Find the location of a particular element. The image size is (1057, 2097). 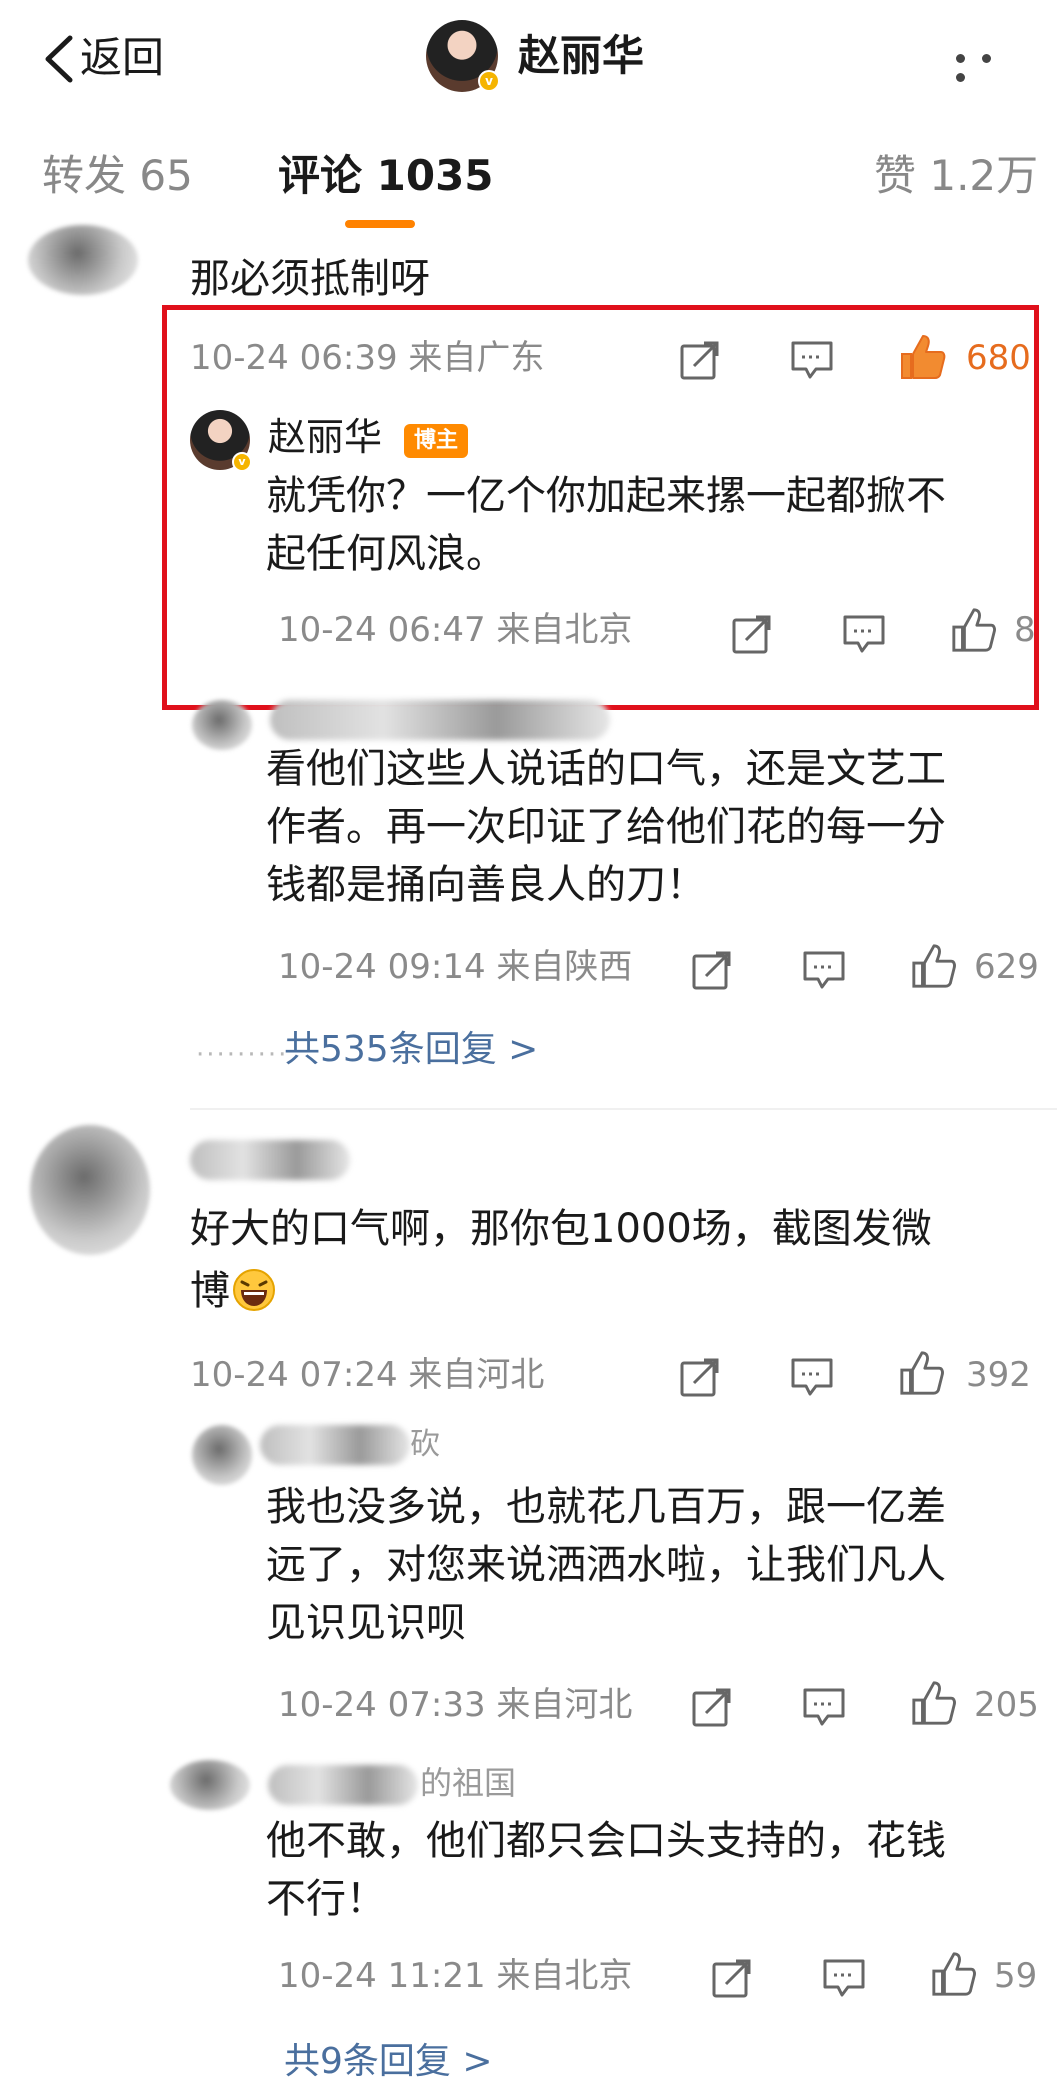

like-count: 59 is located at coordinates (1016, 1976).